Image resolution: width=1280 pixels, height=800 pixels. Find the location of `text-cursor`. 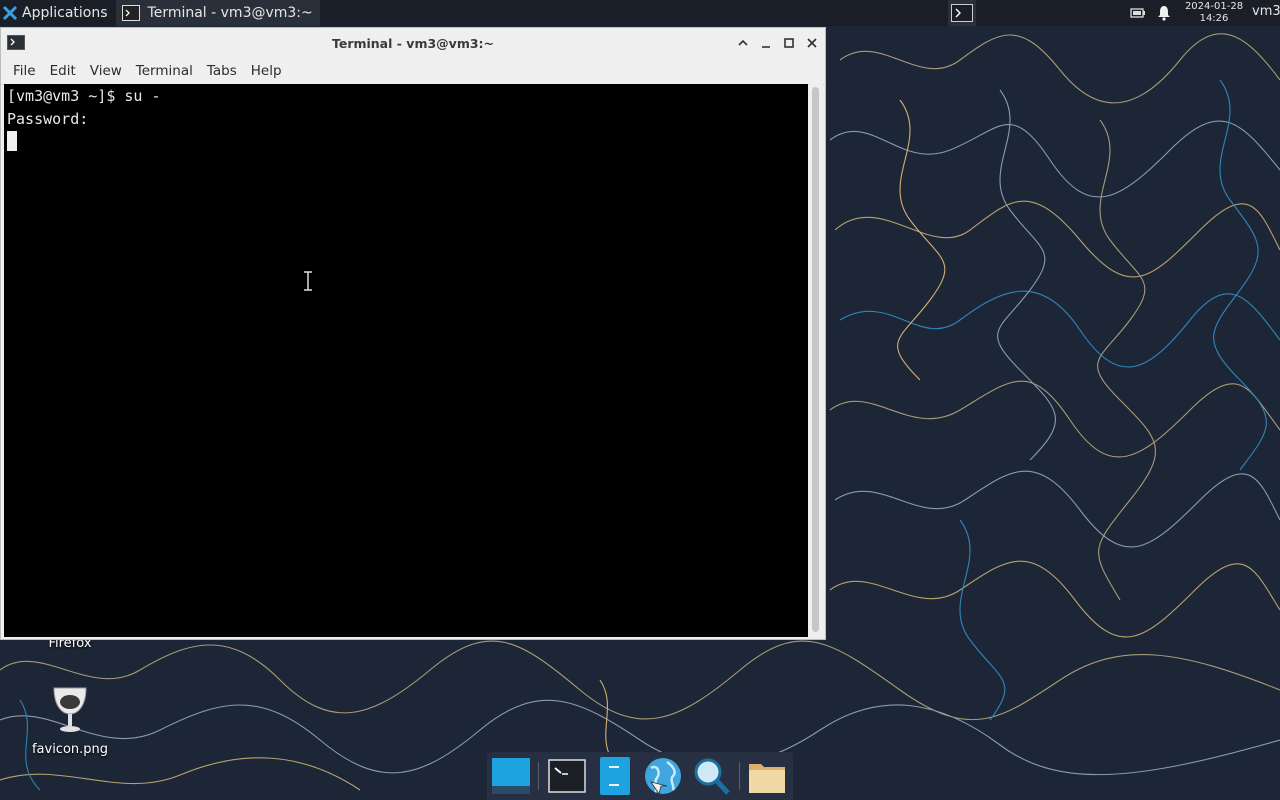

text-cursor is located at coordinates (12, 141).